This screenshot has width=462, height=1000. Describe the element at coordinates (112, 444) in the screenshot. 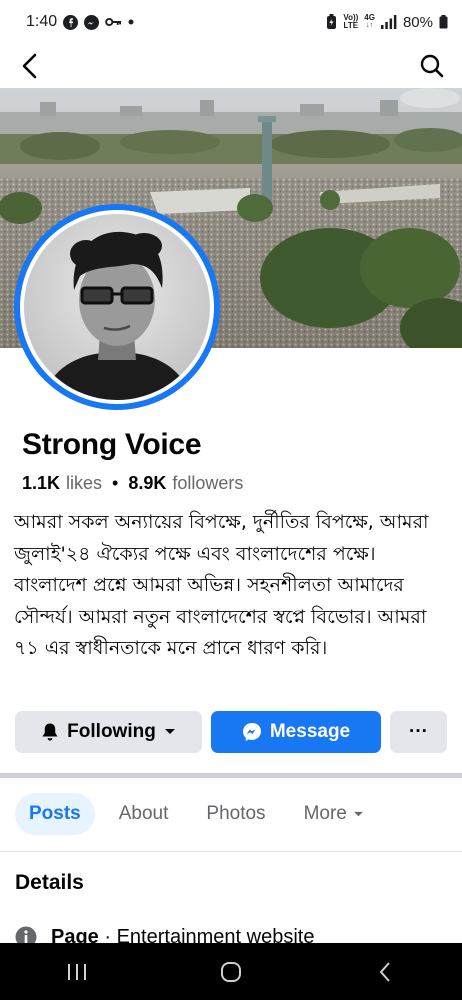

I see `page-name: Strong Voice` at that location.